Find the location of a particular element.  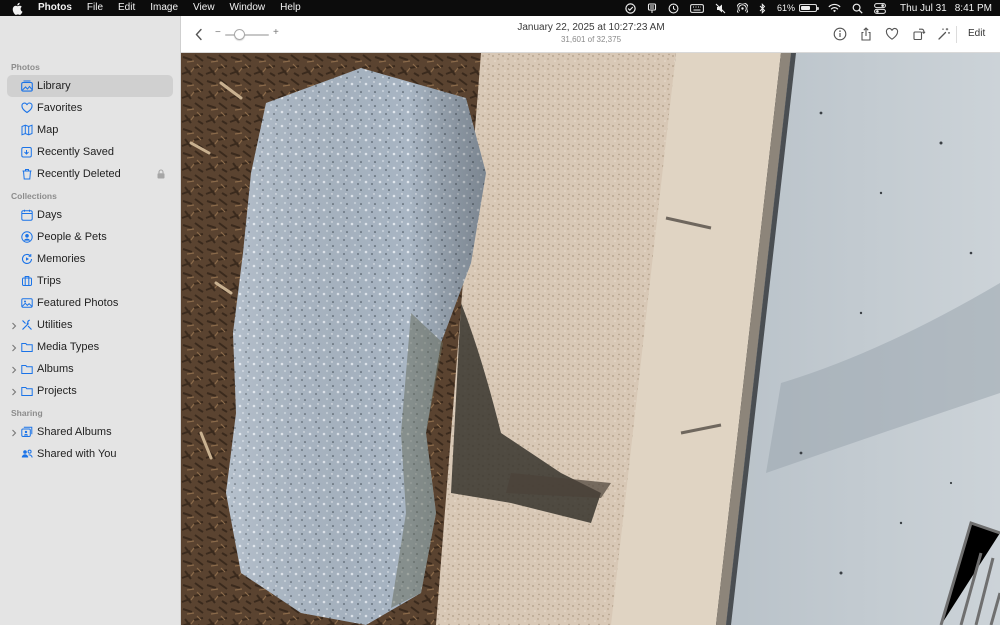

menubar-time: 8:41 PM is located at coordinates (973, 8).